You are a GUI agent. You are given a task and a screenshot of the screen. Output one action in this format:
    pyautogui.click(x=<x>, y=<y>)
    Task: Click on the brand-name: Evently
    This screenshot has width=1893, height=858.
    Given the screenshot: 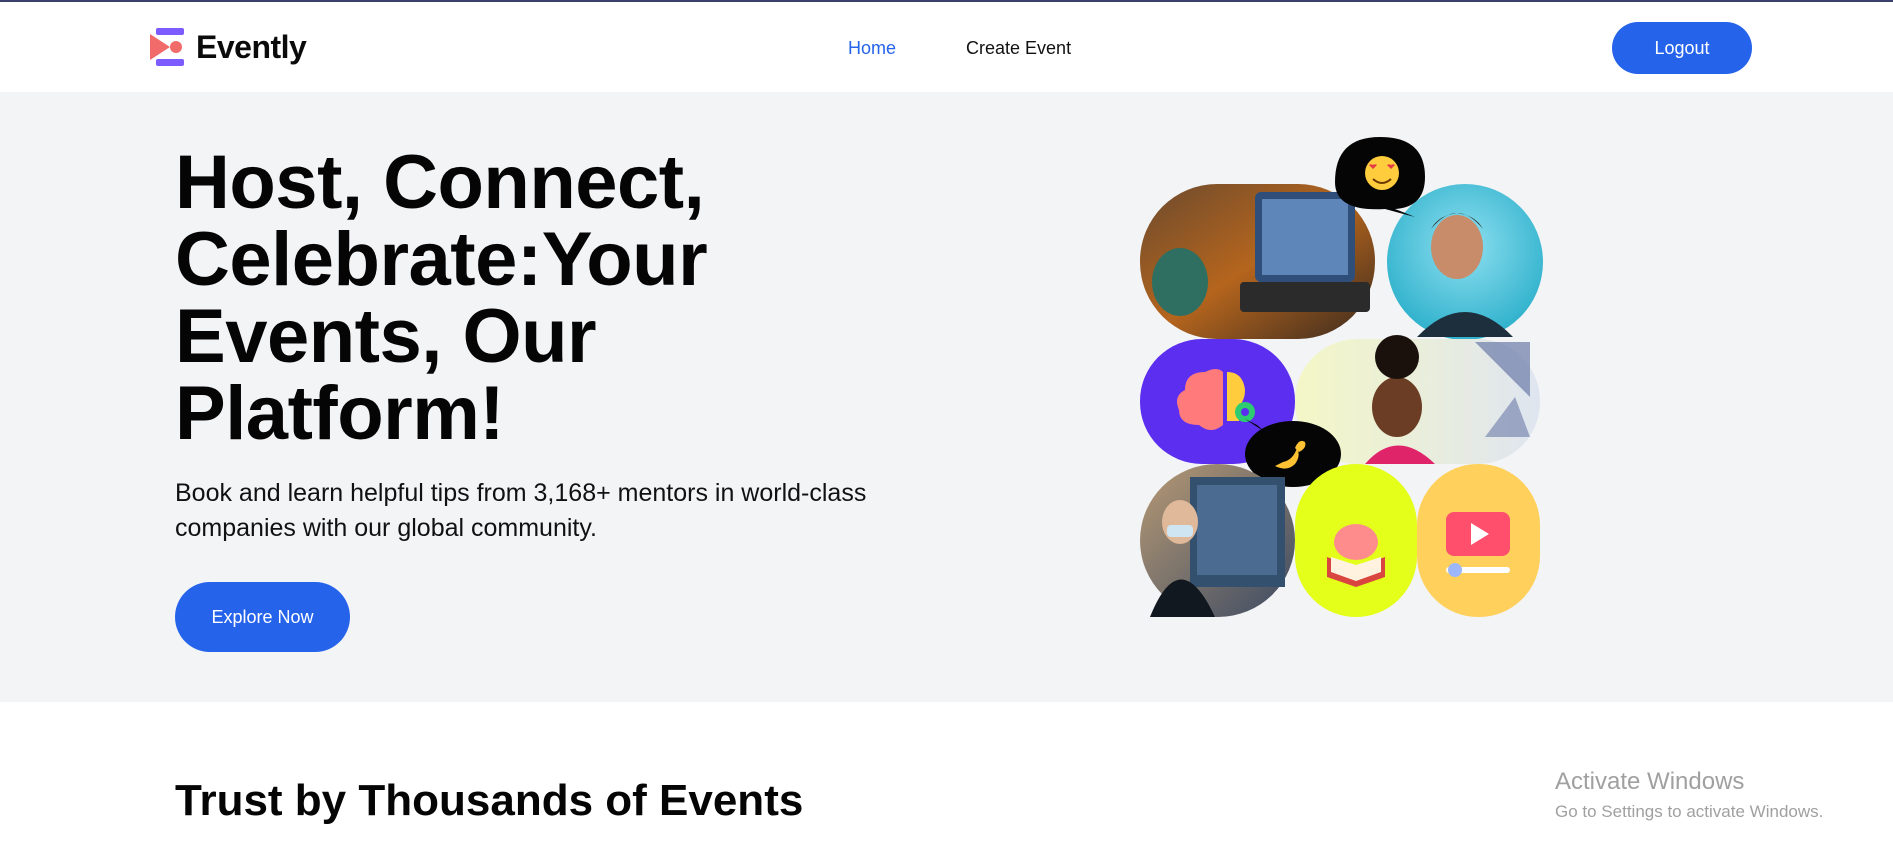 What is the action you would take?
    pyautogui.click(x=251, y=46)
    